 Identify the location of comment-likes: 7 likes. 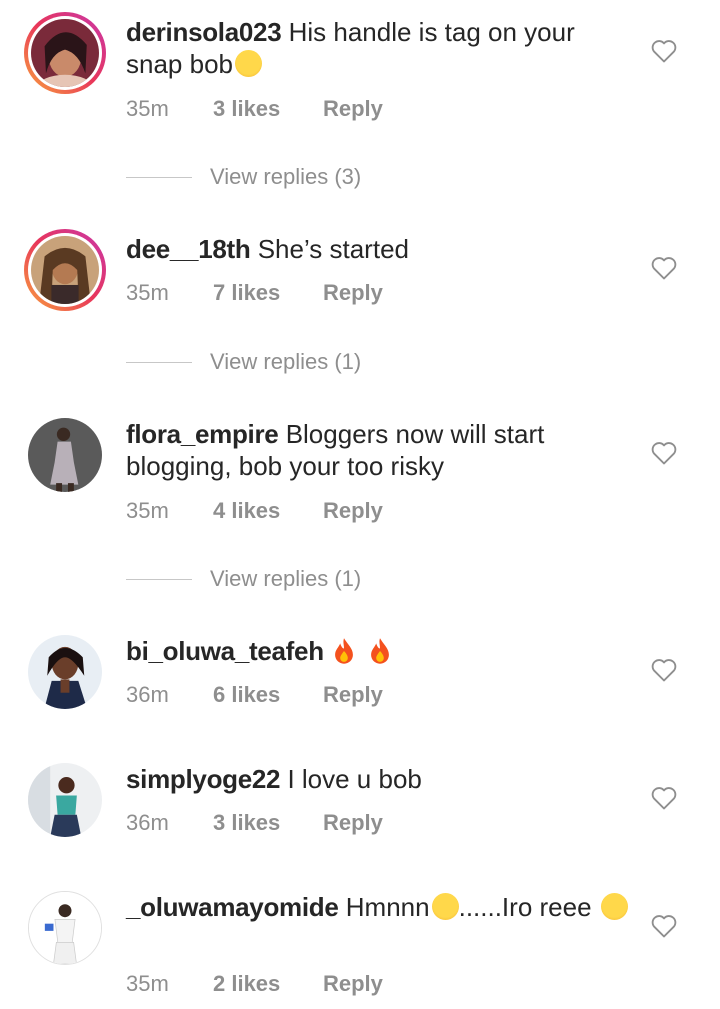
(268, 293).